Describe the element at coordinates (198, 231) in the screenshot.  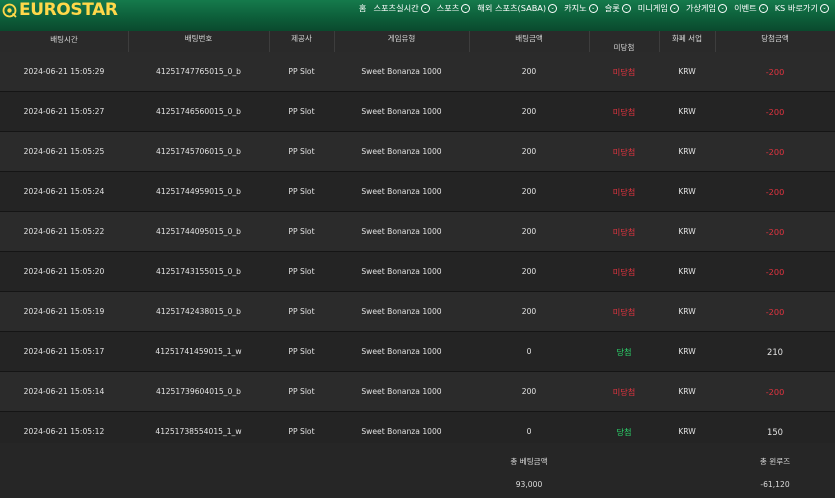
I see `cell-bet-number: 41251744095015_0_b` at that location.